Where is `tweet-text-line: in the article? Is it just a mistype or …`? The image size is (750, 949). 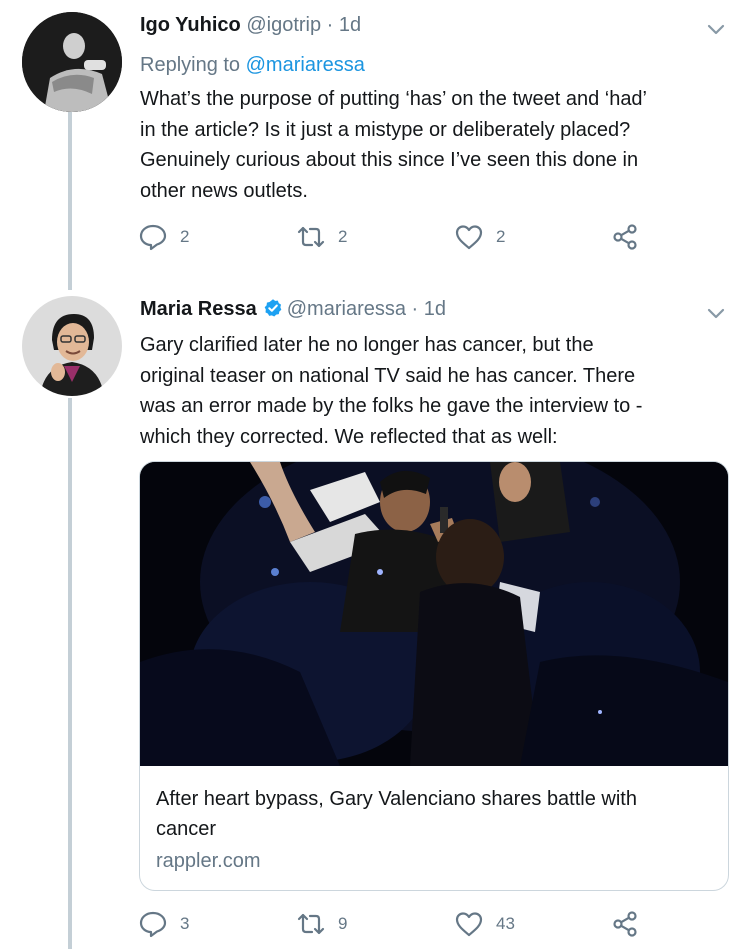 tweet-text-line: in the article? Is it just a mistype or … is located at coordinates (385, 129).